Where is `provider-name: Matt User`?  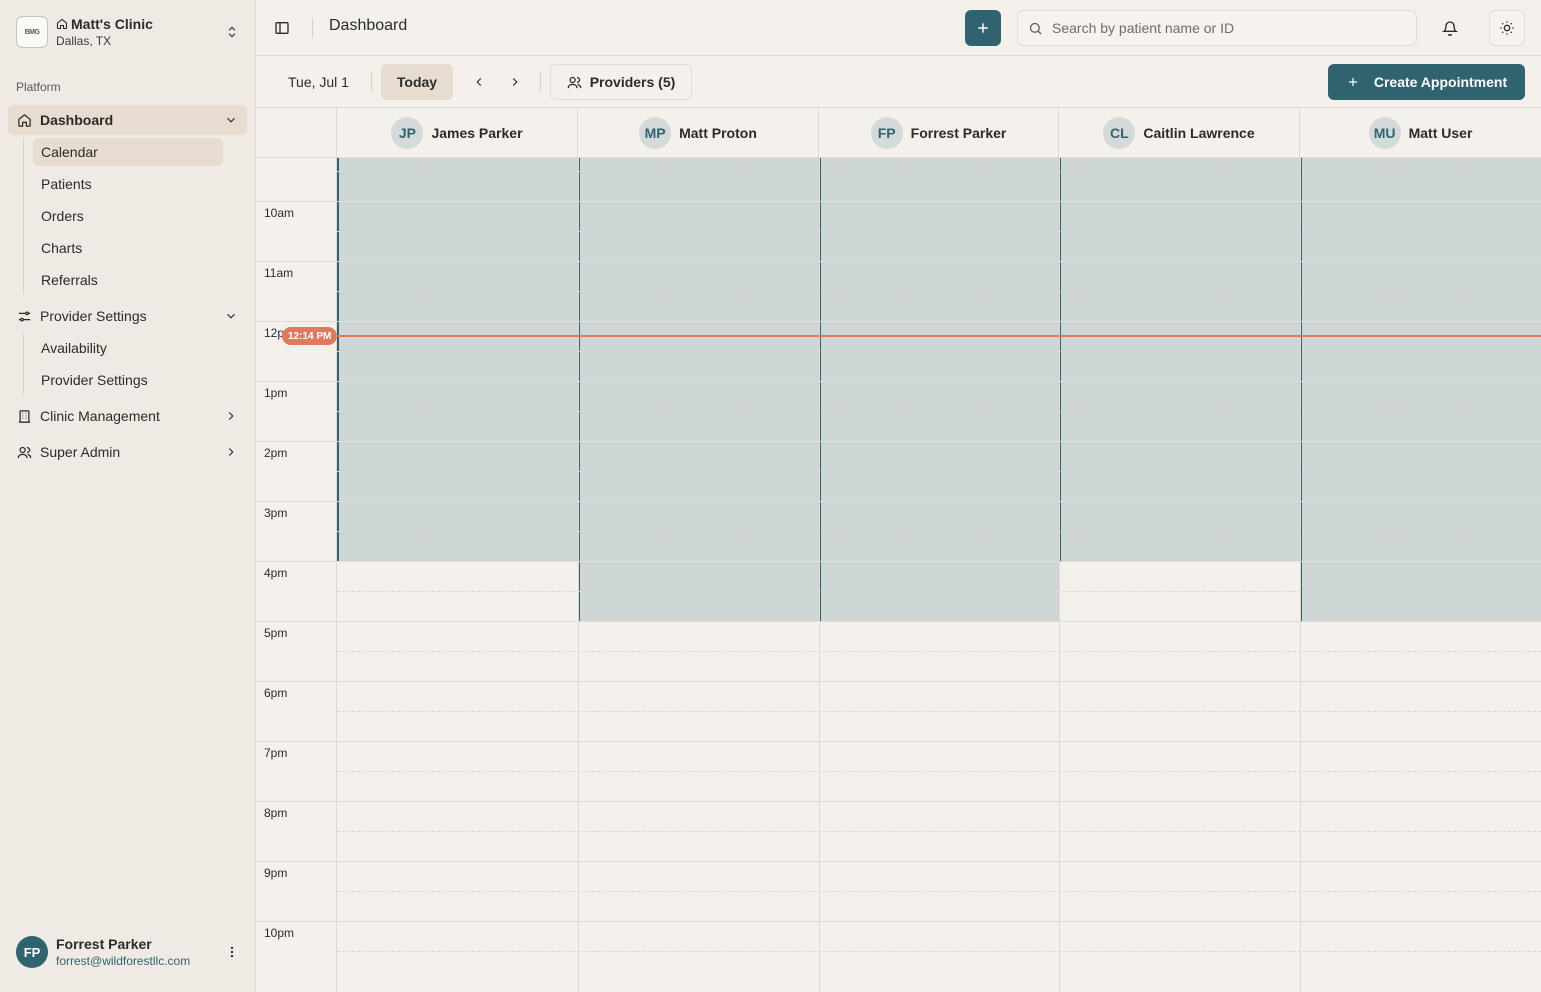
provider-name: Matt User is located at coordinates (1440, 133).